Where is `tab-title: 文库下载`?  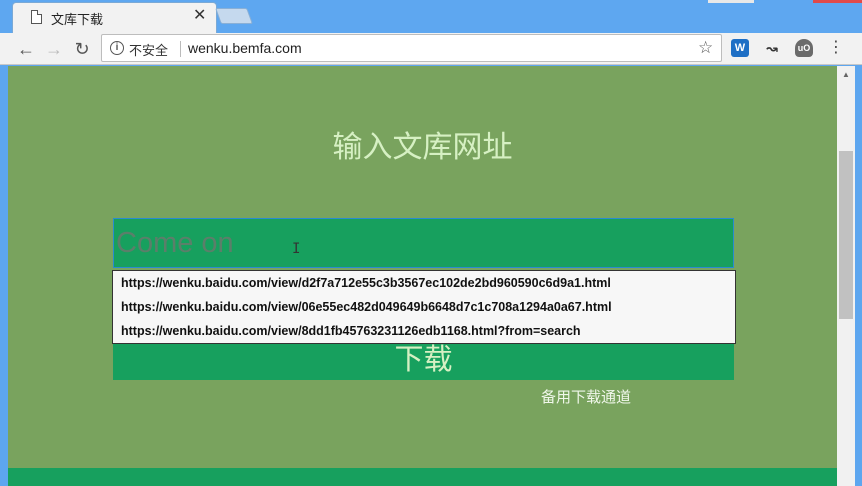
tab-title: 文库下载 is located at coordinates (77, 20).